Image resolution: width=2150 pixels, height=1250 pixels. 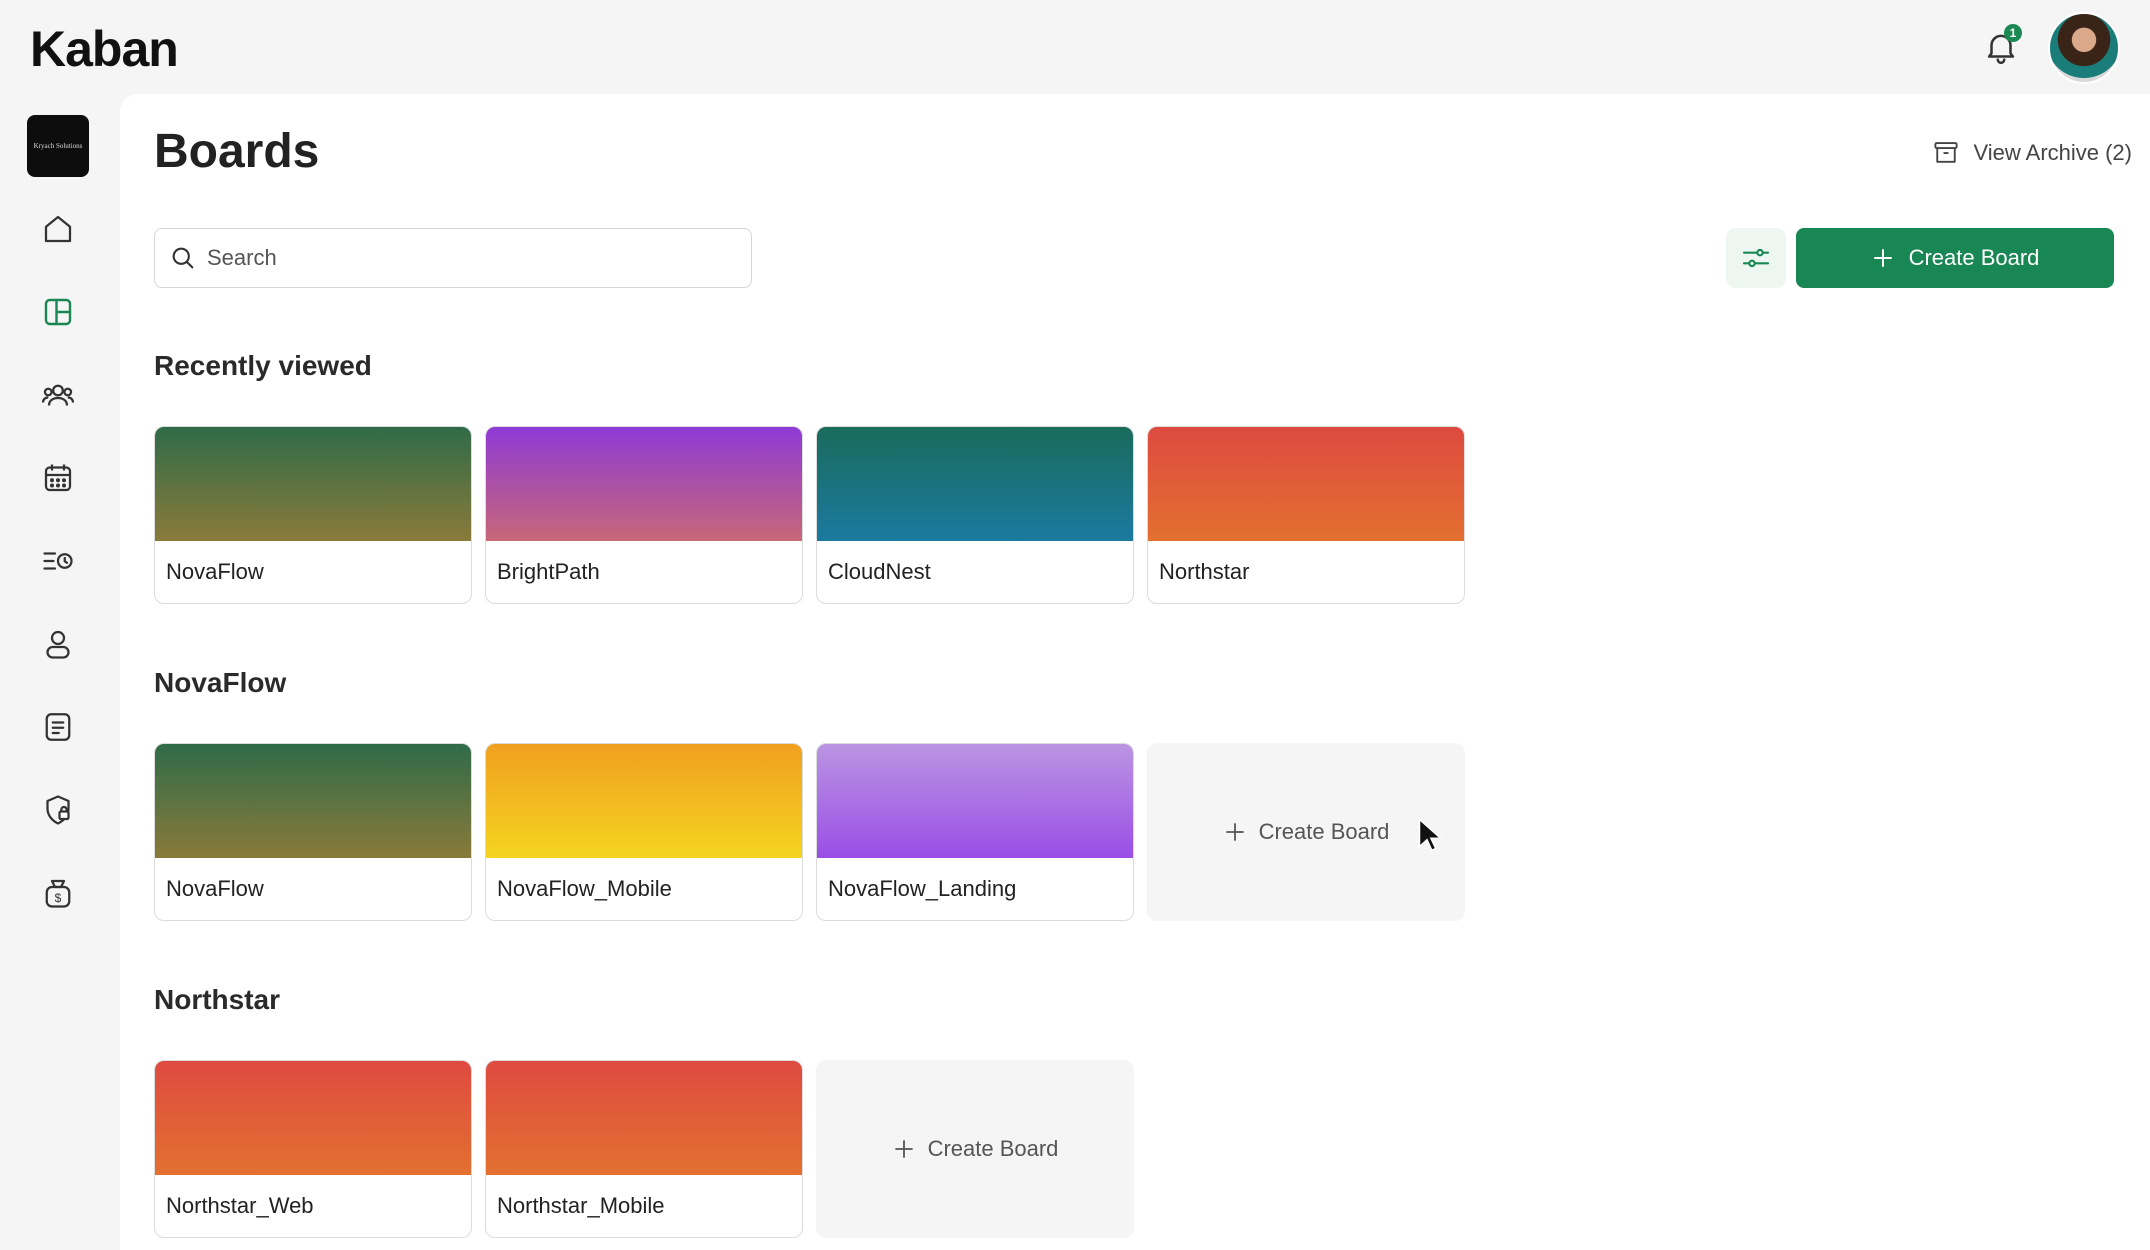 I want to click on board-name: Northstar, so click(x=1204, y=571).